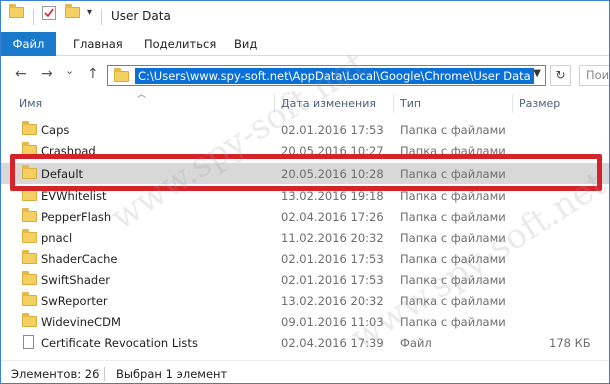 Image resolution: width=610 pixels, height=384 pixels. Describe the element at coordinates (305, 44) in the screenshot. I see `ribbon-tabs: Файл Главная Поделиться Вид` at that location.